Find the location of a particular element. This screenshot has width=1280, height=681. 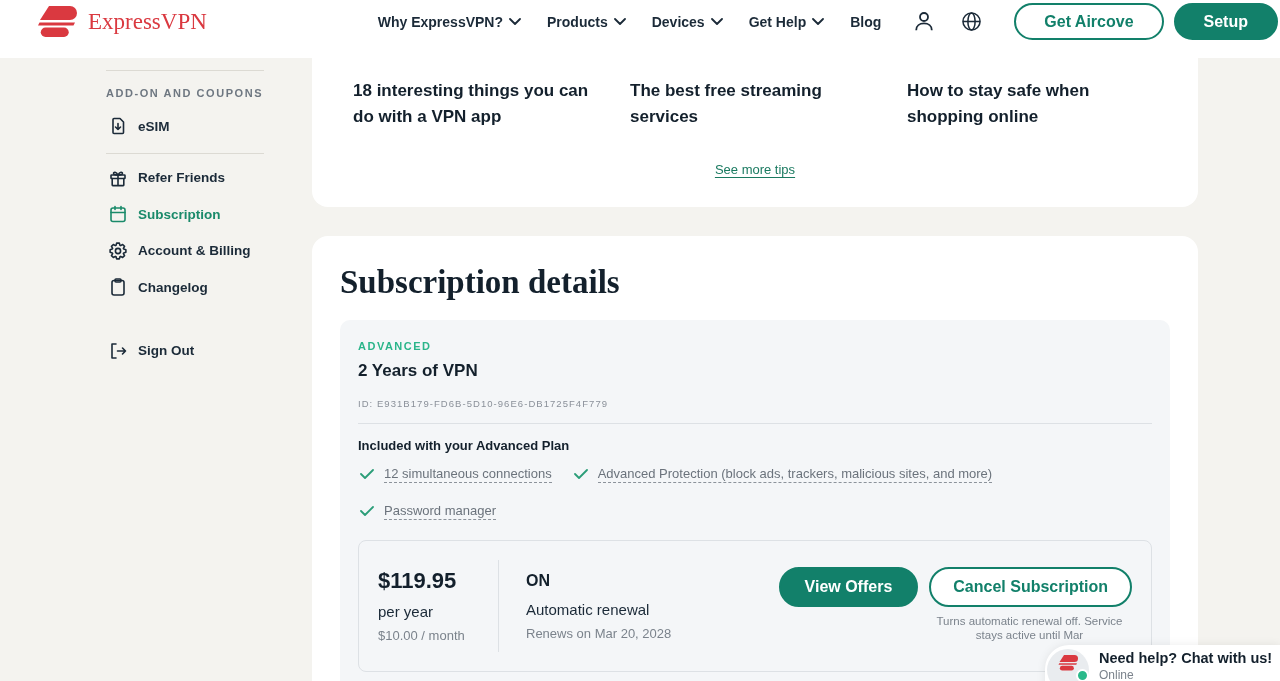

article-link: How to stay safe when shopping online is located at coordinates (1033, 104).